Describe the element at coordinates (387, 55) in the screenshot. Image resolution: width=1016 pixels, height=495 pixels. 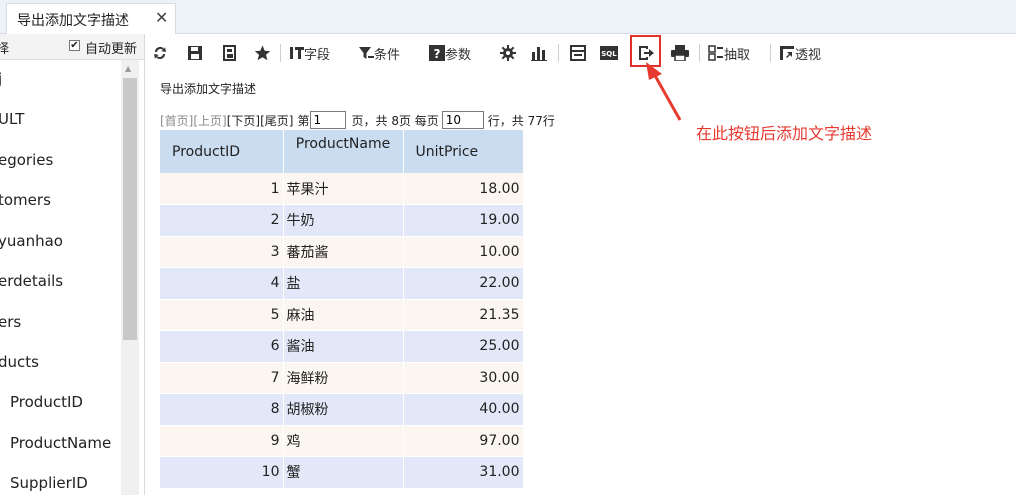
I see `condition-label: 条件` at that location.